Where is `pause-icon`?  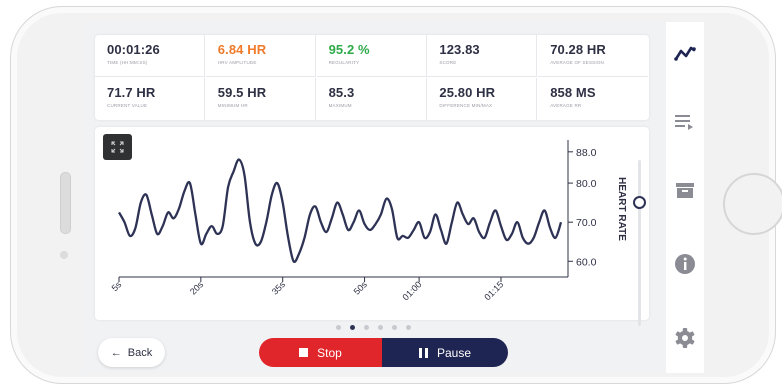 pause-icon is located at coordinates (423, 352).